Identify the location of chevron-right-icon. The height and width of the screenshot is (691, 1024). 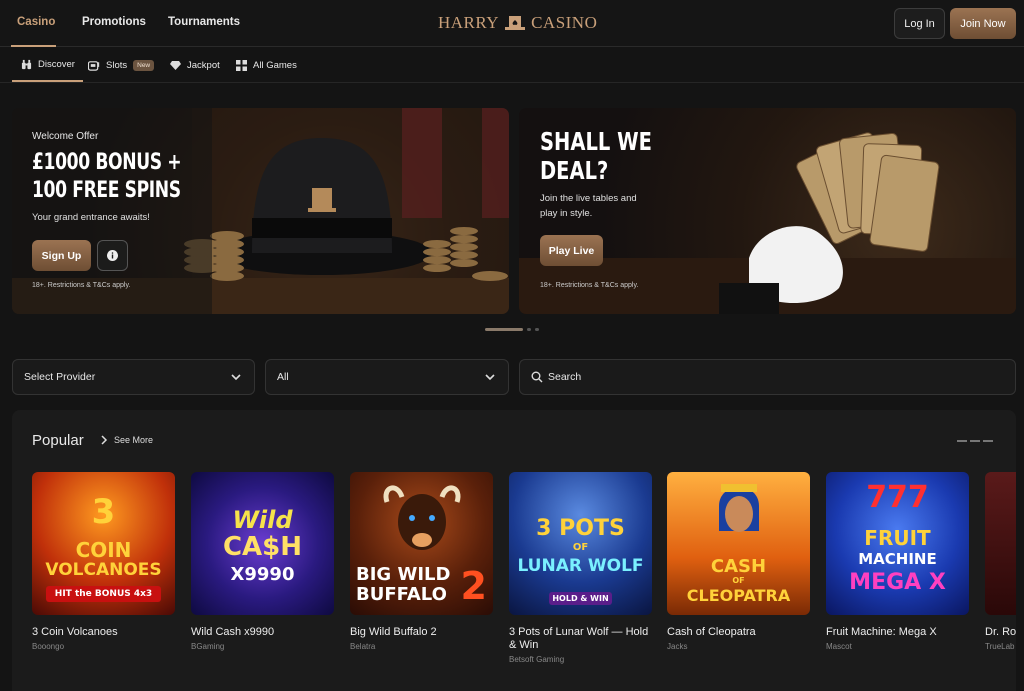
(104, 440).